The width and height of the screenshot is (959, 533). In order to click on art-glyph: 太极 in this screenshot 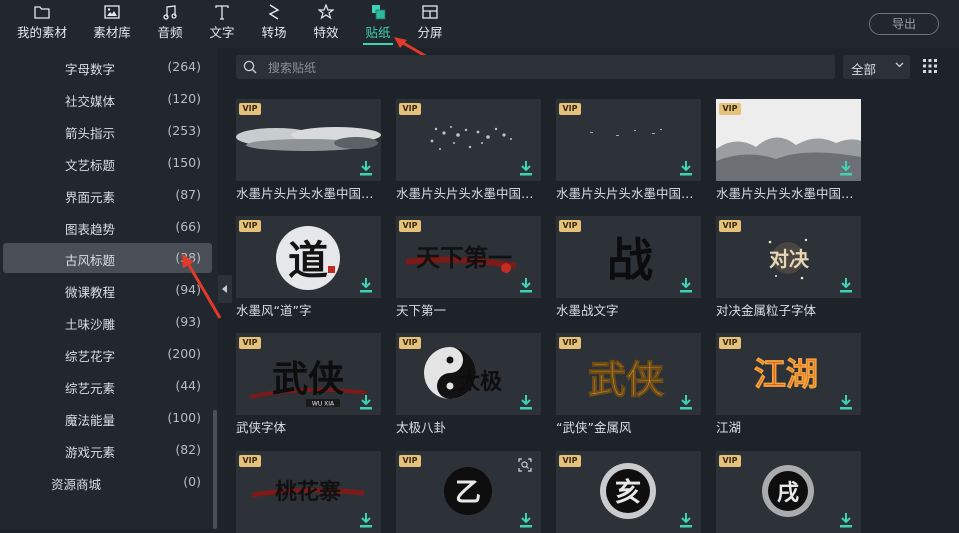, I will do `click(480, 382)`.